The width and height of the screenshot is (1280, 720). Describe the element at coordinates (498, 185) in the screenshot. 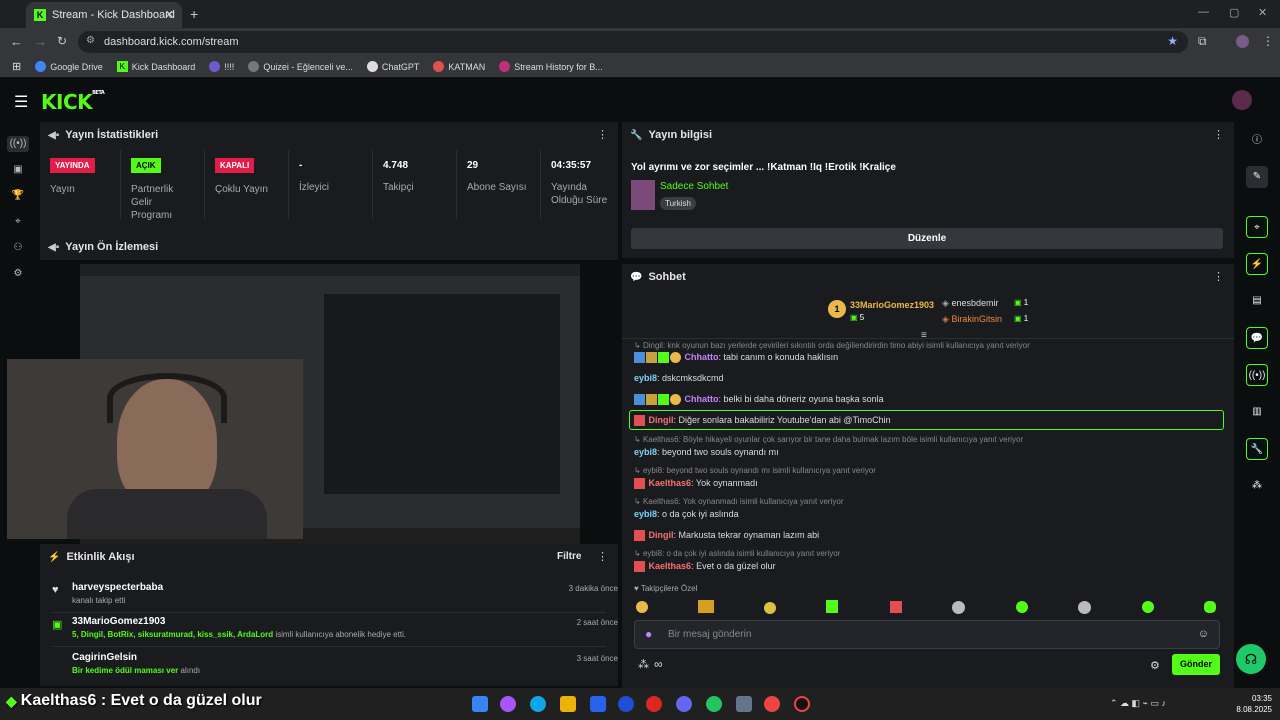

I see `stat-subscribers: 29 Abone Sayısı` at that location.